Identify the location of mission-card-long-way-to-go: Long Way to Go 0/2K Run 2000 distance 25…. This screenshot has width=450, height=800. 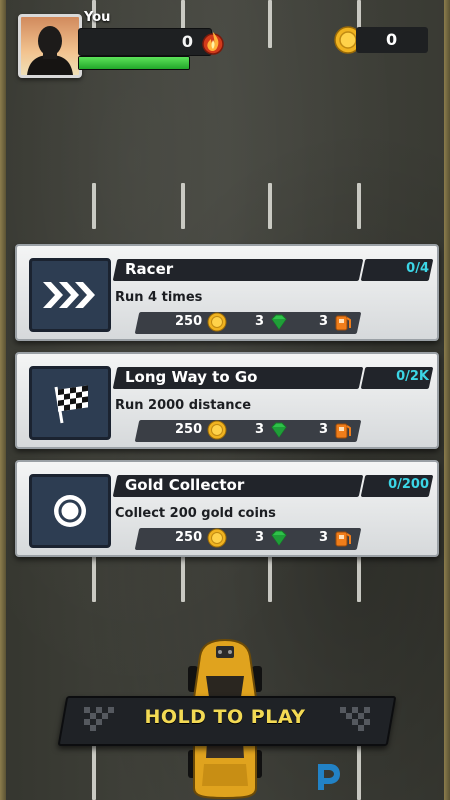
(227, 400).